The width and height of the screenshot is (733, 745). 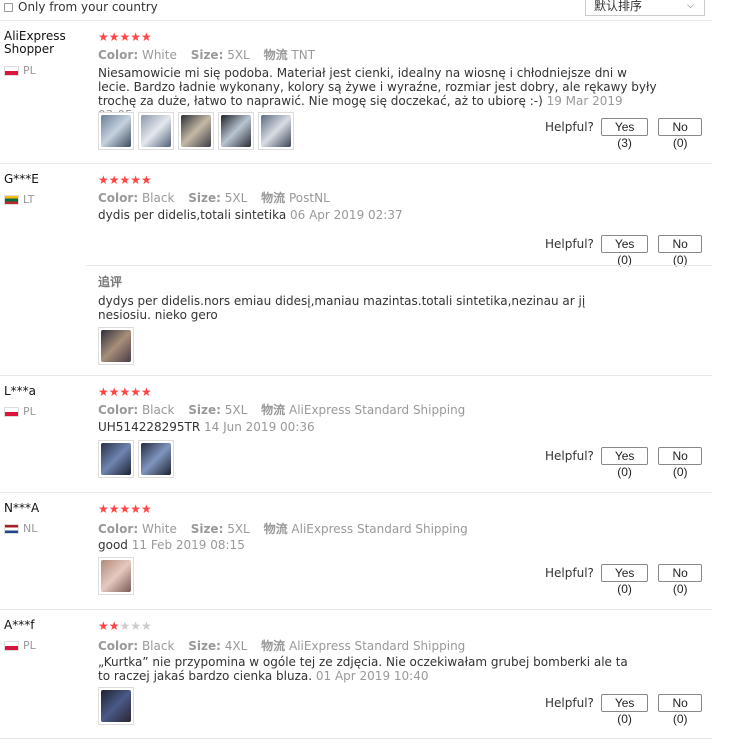 What do you see at coordinates (366, 9) in the screenshot?
I see `filter-bar: Only from your country 默认排序 ⌵` at bounding box center [366, 9].